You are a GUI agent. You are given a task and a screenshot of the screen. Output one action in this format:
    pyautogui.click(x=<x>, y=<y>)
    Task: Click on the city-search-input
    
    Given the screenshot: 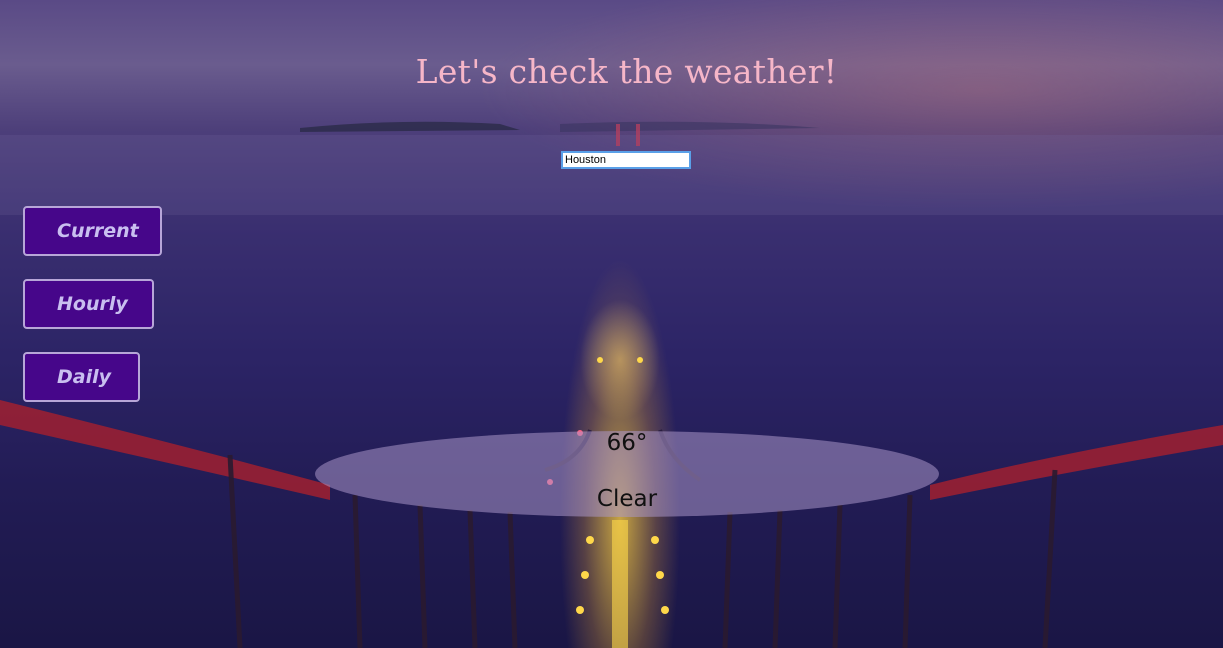 What is the action you would take?
    pyautogui.click(x=626, y=160)
    